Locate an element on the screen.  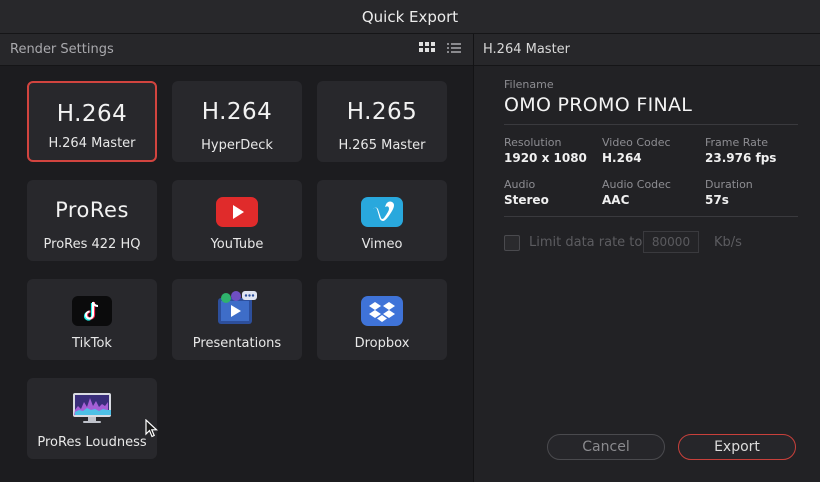
preset-prores-loudness: ProRes Loudness is located at coordinates (92, 418).